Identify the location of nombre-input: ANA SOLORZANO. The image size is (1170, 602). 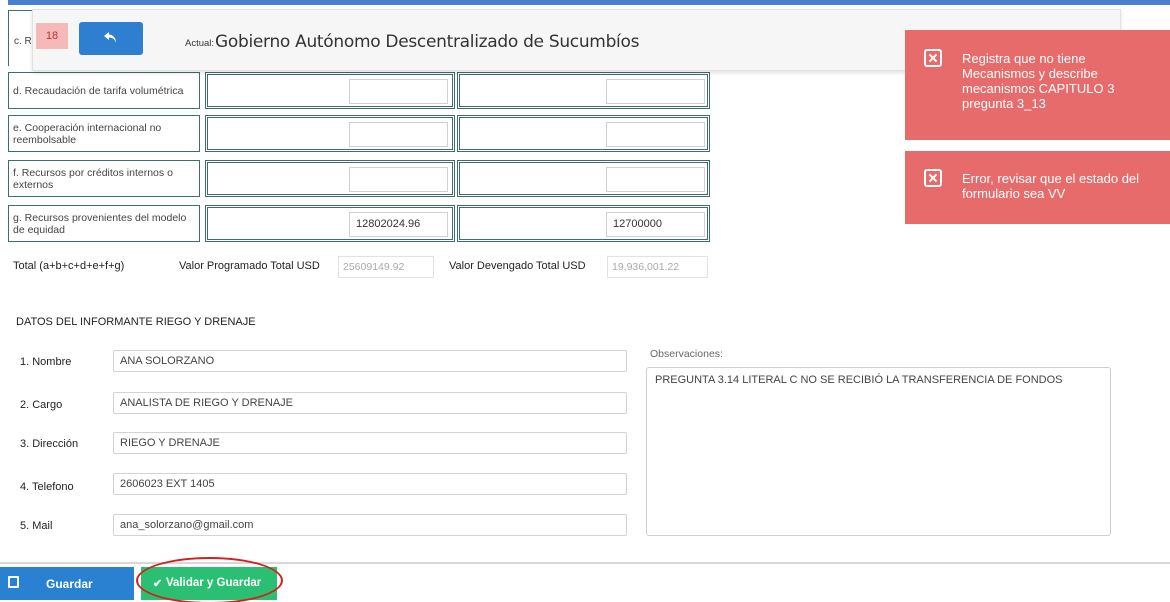
(370, 361).